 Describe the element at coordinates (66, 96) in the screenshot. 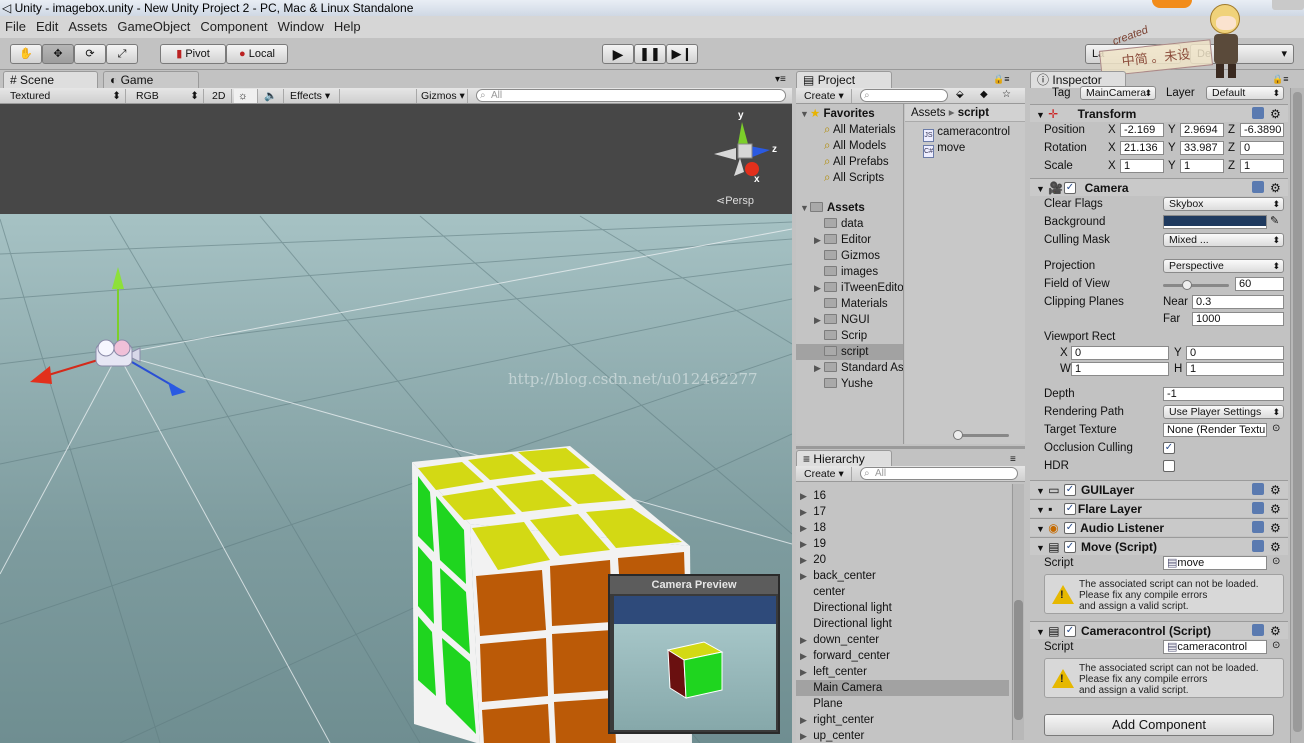

I see `shading-mode-dropdown: Textured ⬍` at that location.